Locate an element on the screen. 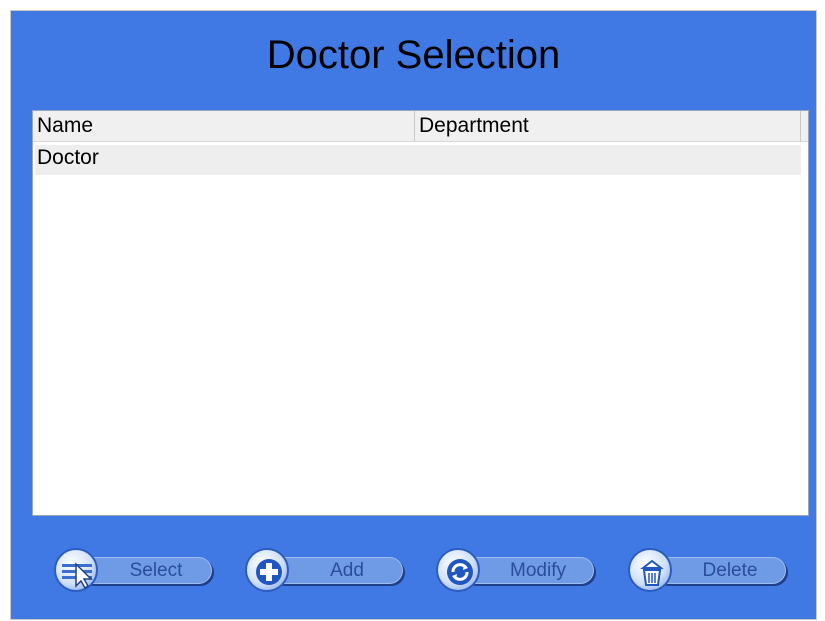 Image resolution: width=825 pixels, height=621 pixels. plus-icon is located at coordinates (267, 570).